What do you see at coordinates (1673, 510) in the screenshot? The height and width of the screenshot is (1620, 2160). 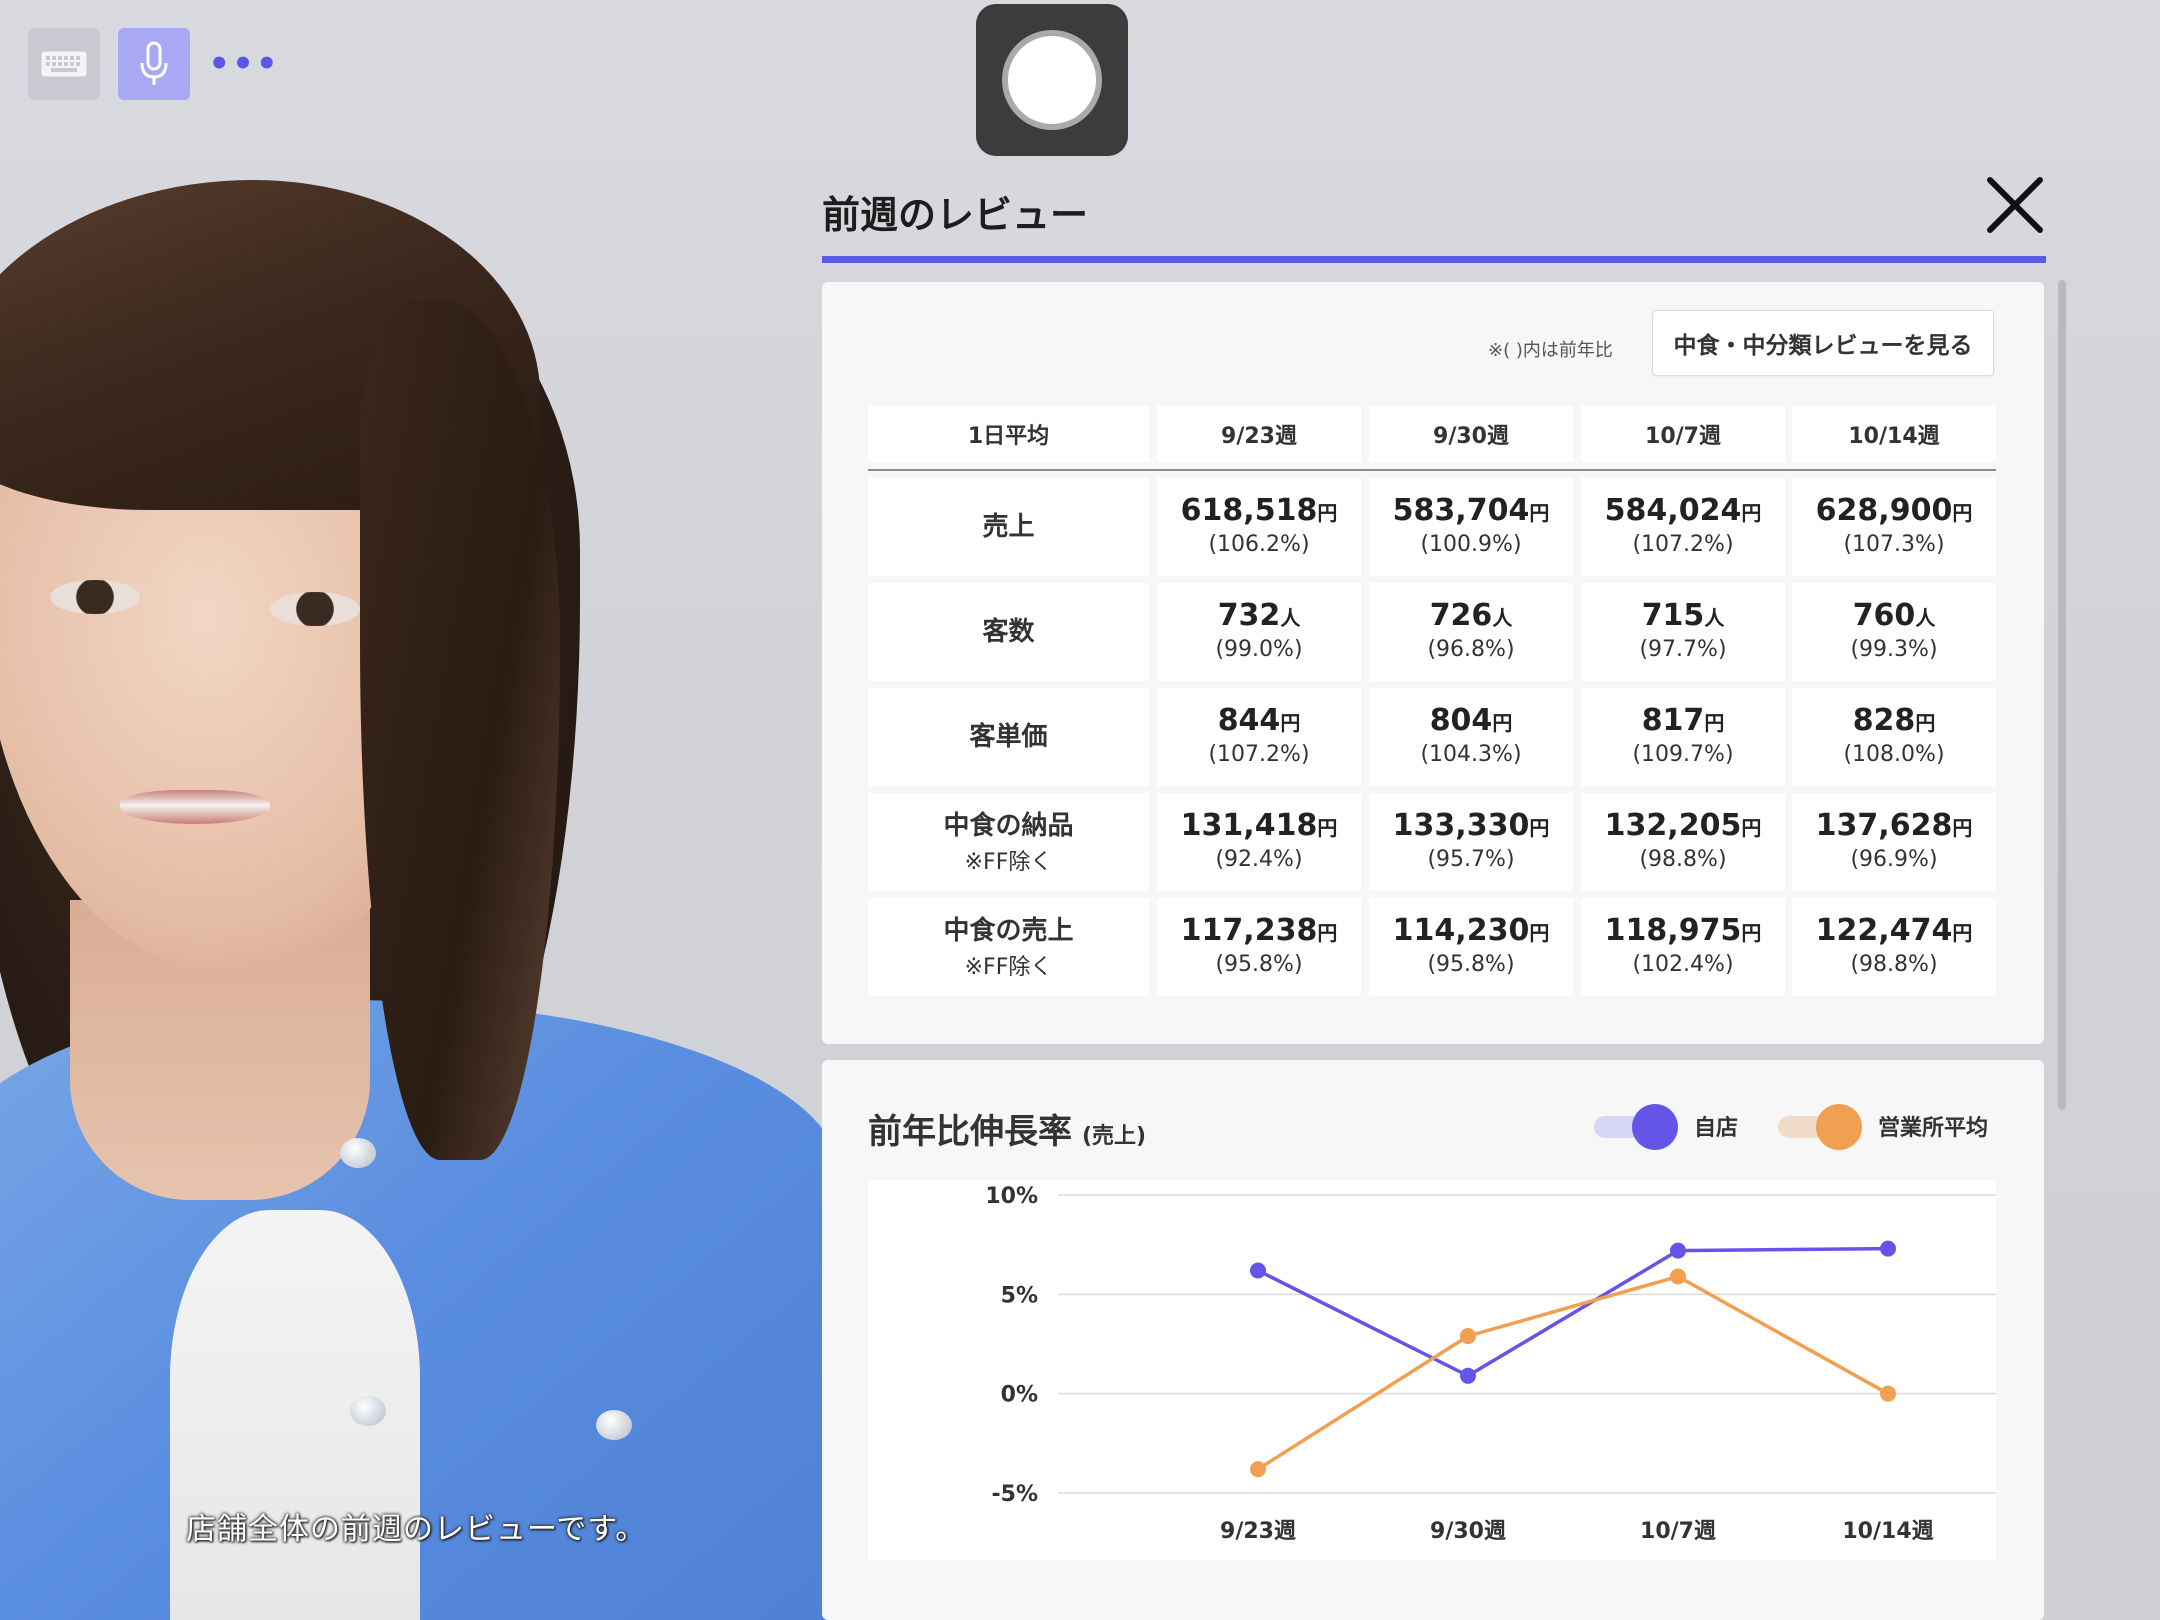 I see `value-number: 584,024` at bounding box center [1673, 510].